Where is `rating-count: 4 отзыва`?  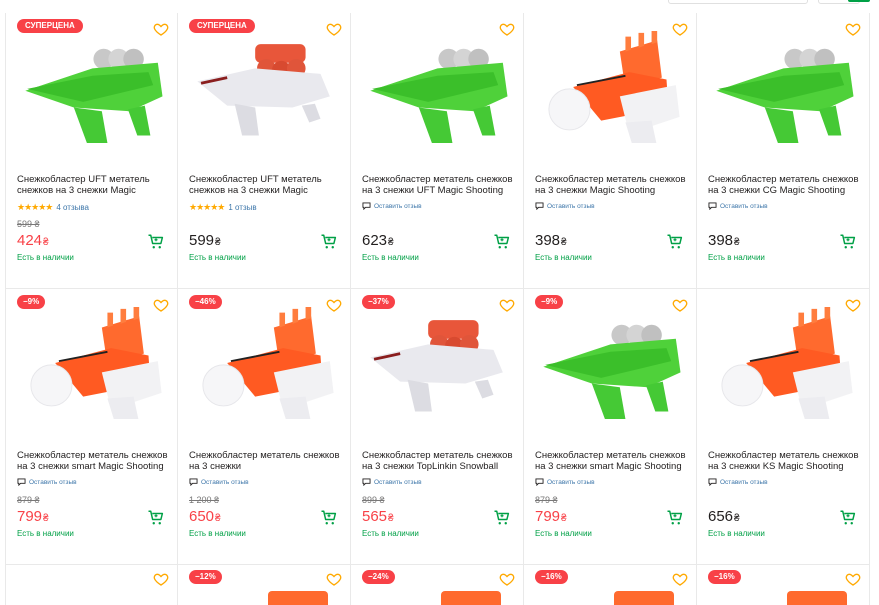 rating-count: 4 отзыва is located at coordinates (72, 207).